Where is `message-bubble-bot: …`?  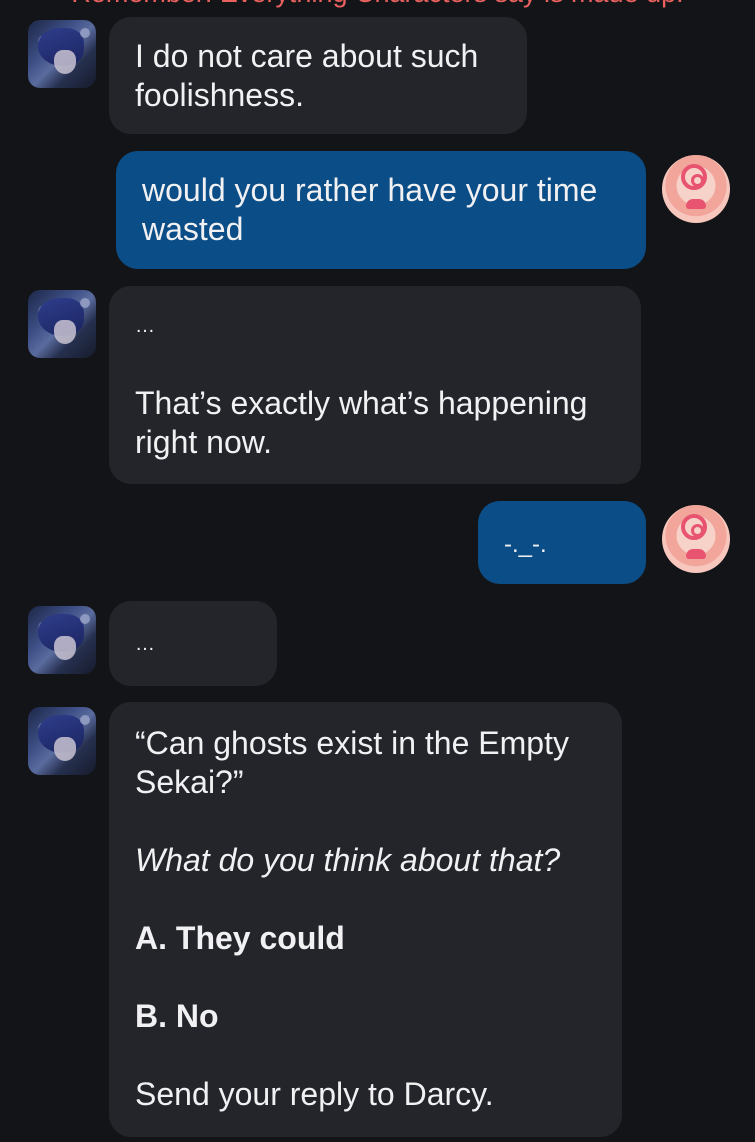 message-bubble-bot: … is located at coordinates (193, 643).